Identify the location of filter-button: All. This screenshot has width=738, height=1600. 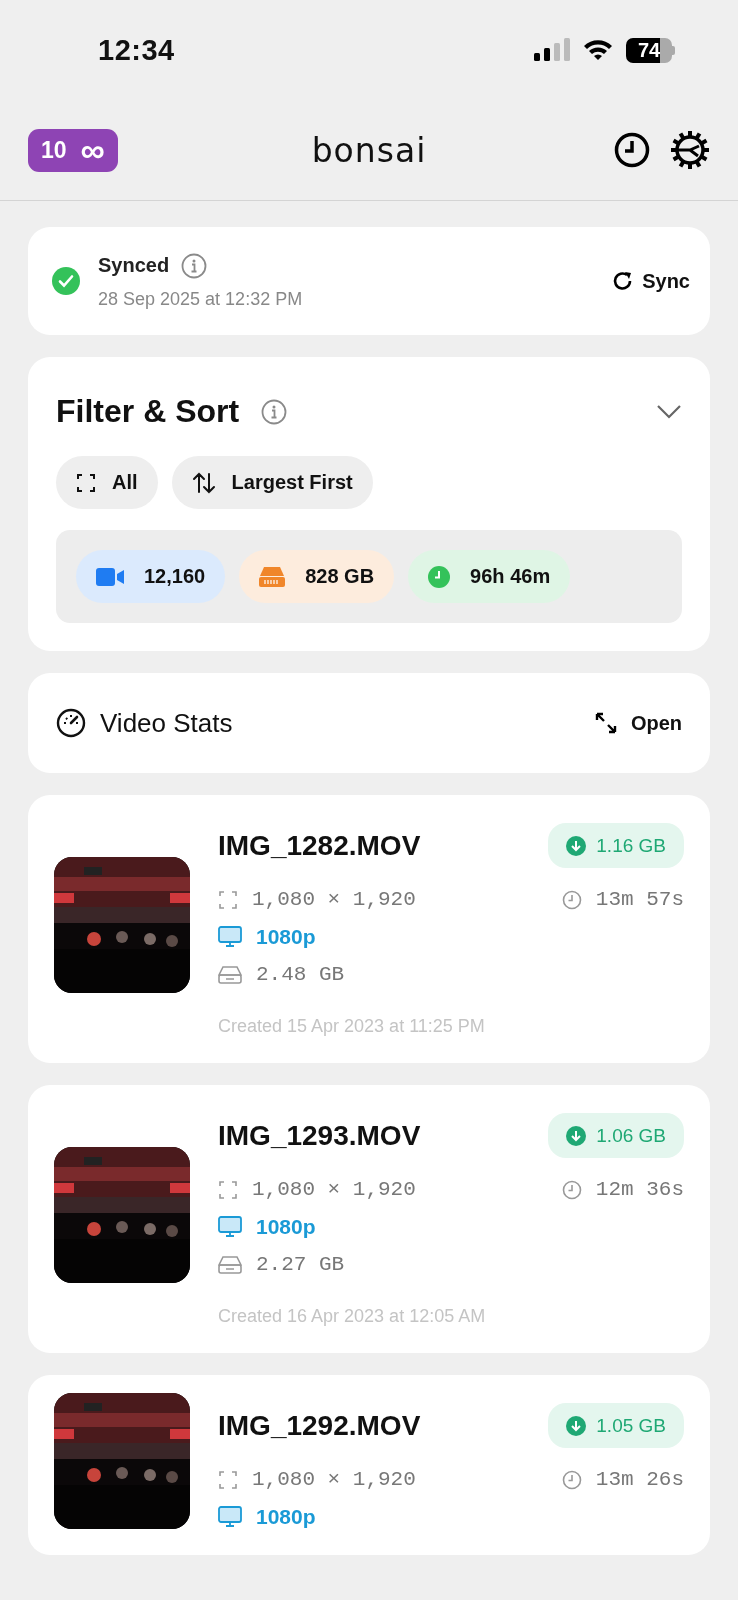
(107, 482).